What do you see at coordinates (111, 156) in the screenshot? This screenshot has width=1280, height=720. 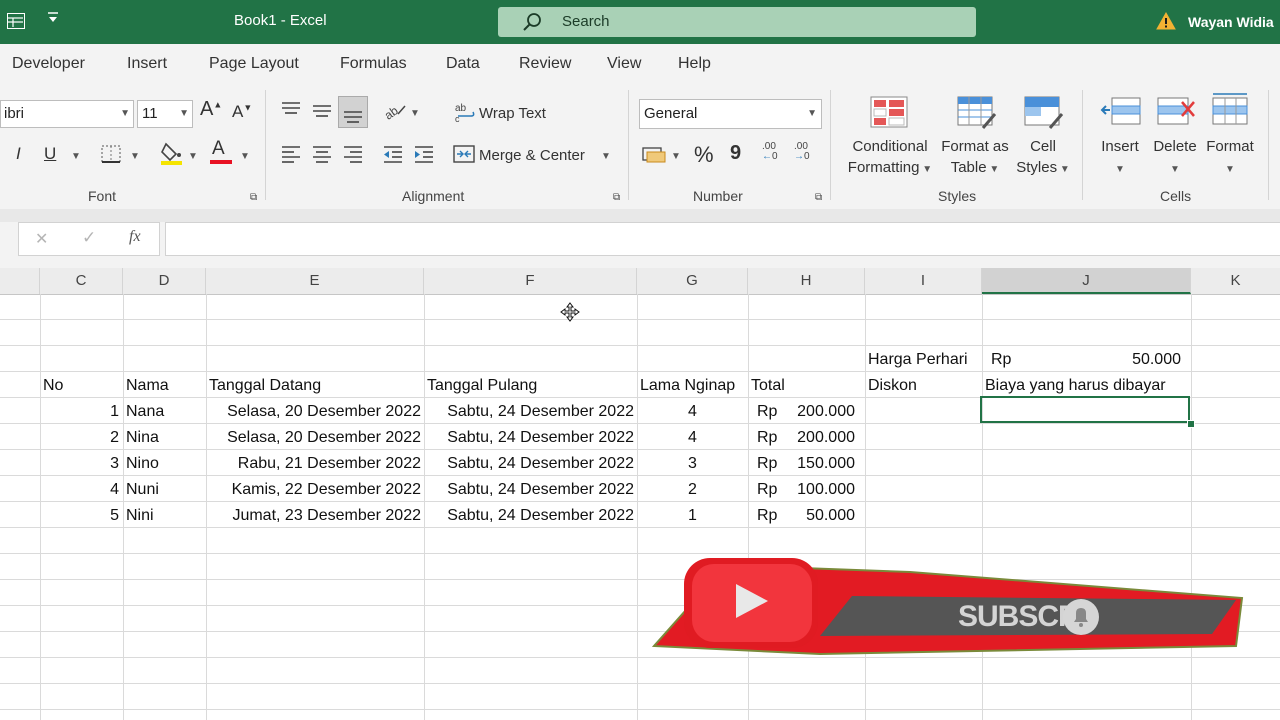 I see `borders-icon` at bounding box center [111, 156].